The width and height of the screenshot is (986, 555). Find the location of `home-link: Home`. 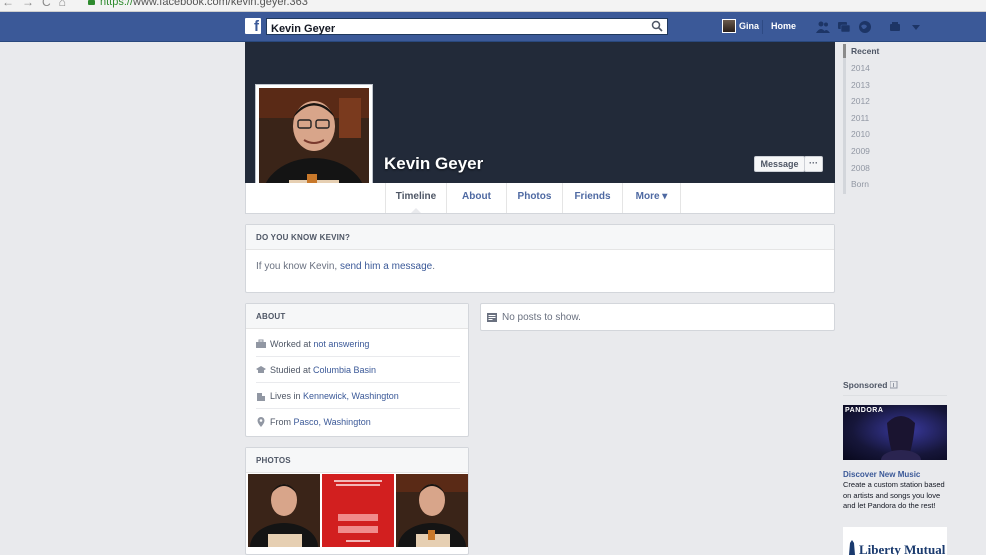

home-link: Home is located at coordinates (783, 26).